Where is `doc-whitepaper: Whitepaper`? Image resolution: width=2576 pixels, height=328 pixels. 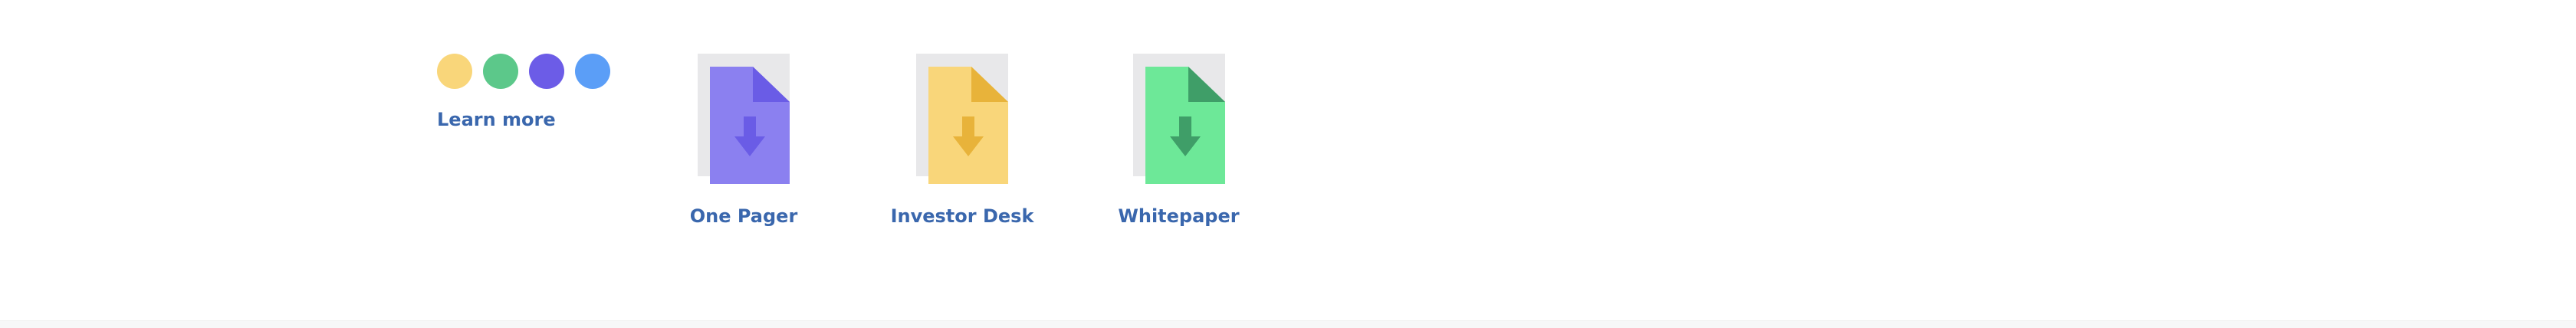
doc-whitepaper: Whitepaper is located at coordinates (1179, 140).